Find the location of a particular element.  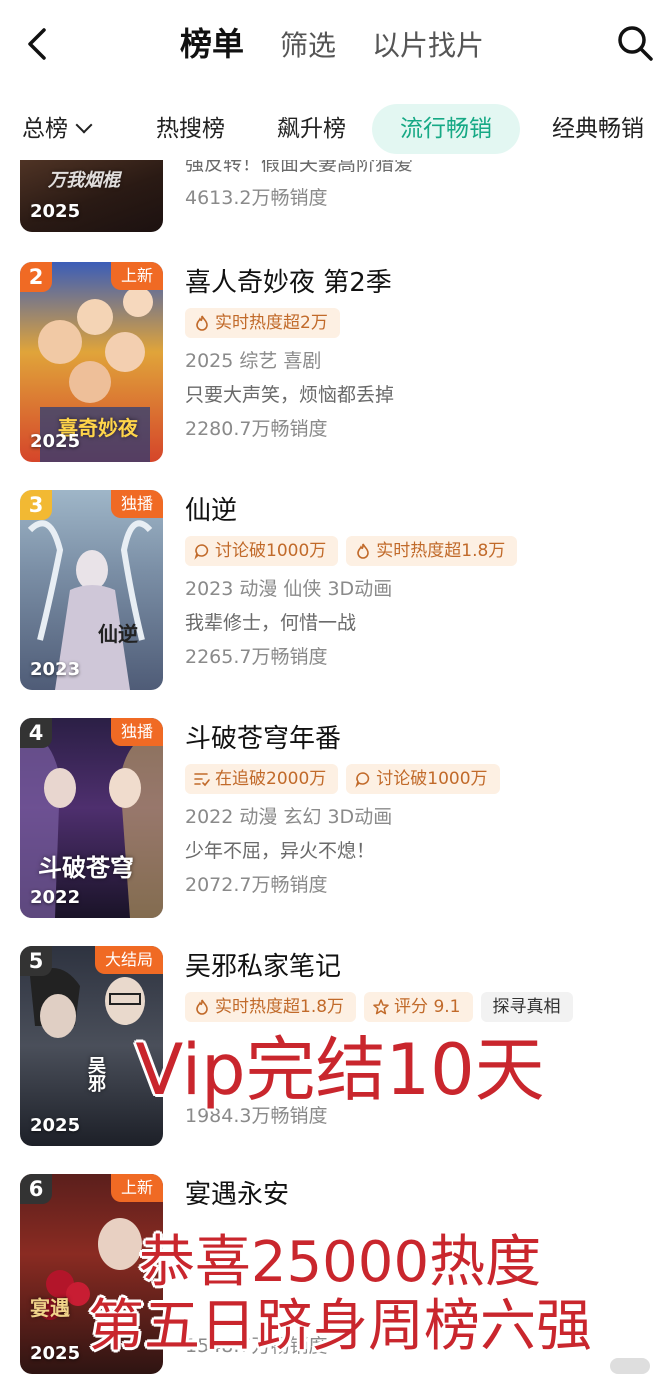

poster-year: 2023 is located at coordinates (55, 669).